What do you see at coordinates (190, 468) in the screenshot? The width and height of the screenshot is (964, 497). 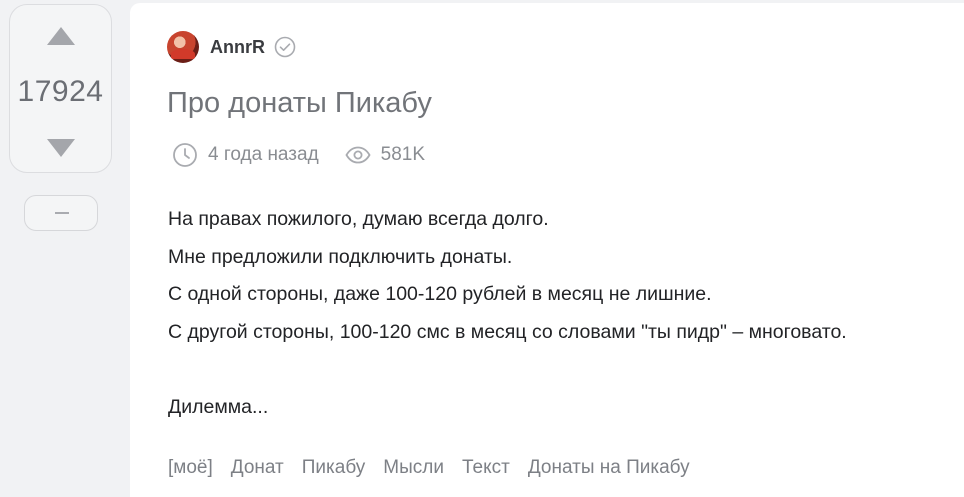 I see `tag-moe: [моё]` at bounding box center [190, 468].